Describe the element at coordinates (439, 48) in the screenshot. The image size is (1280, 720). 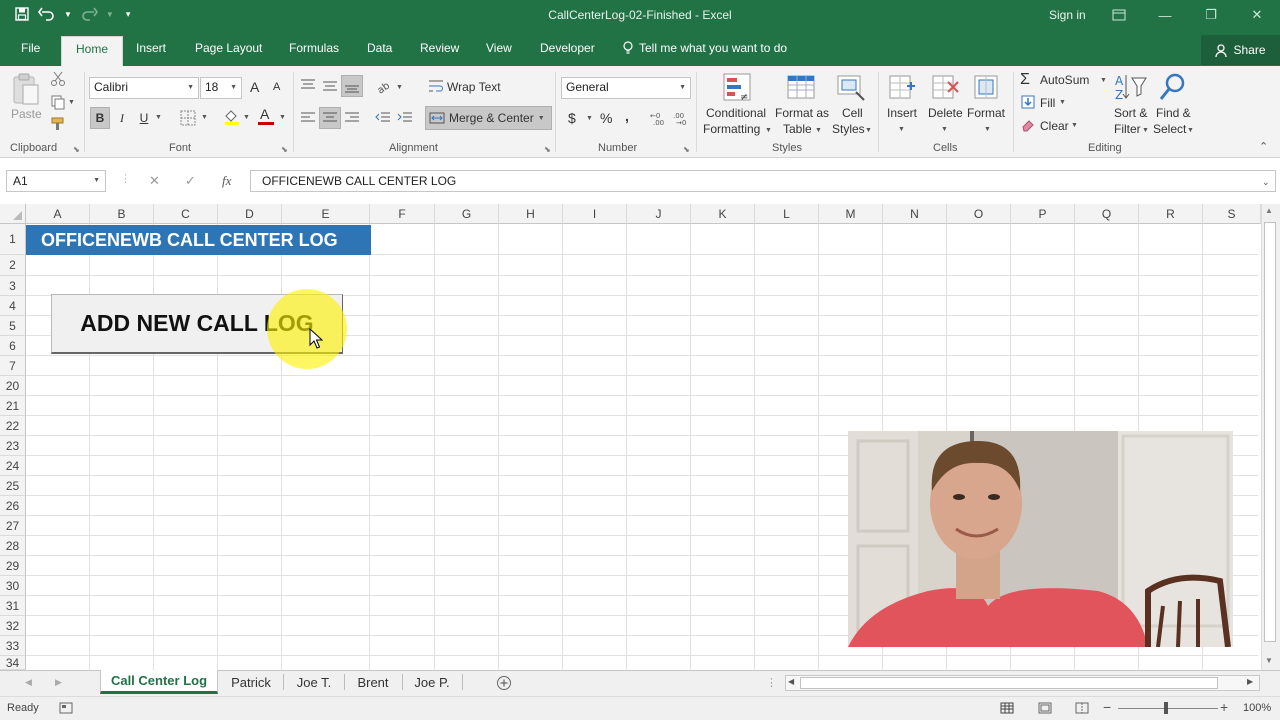
I see `tab-review: Review` at that location.